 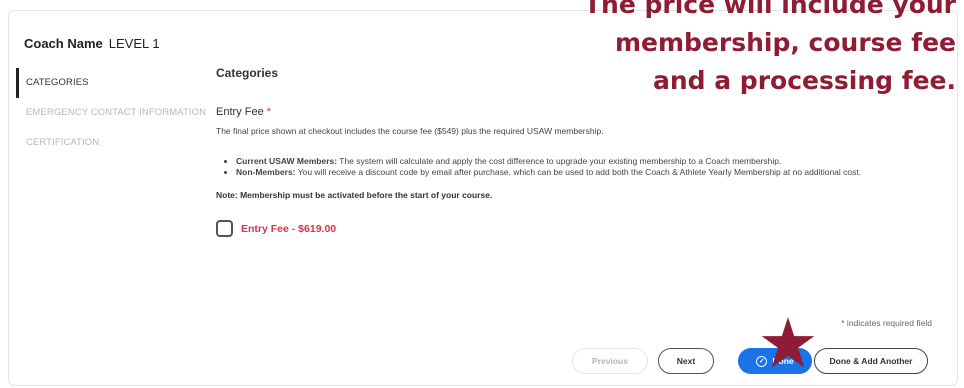 What do you see at coordinates (63, 43) in the screenshot?
I see `coach-name: Coach Name` at bounding box center [63, 43].